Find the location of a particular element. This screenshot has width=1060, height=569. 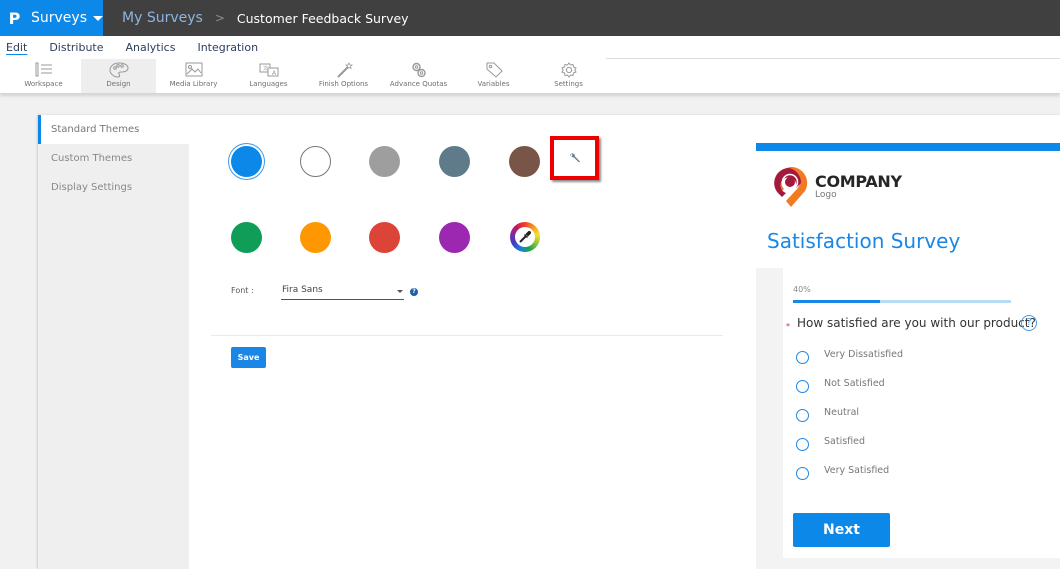

app-switcher: P Surveys is located at coordinates (51, 18).